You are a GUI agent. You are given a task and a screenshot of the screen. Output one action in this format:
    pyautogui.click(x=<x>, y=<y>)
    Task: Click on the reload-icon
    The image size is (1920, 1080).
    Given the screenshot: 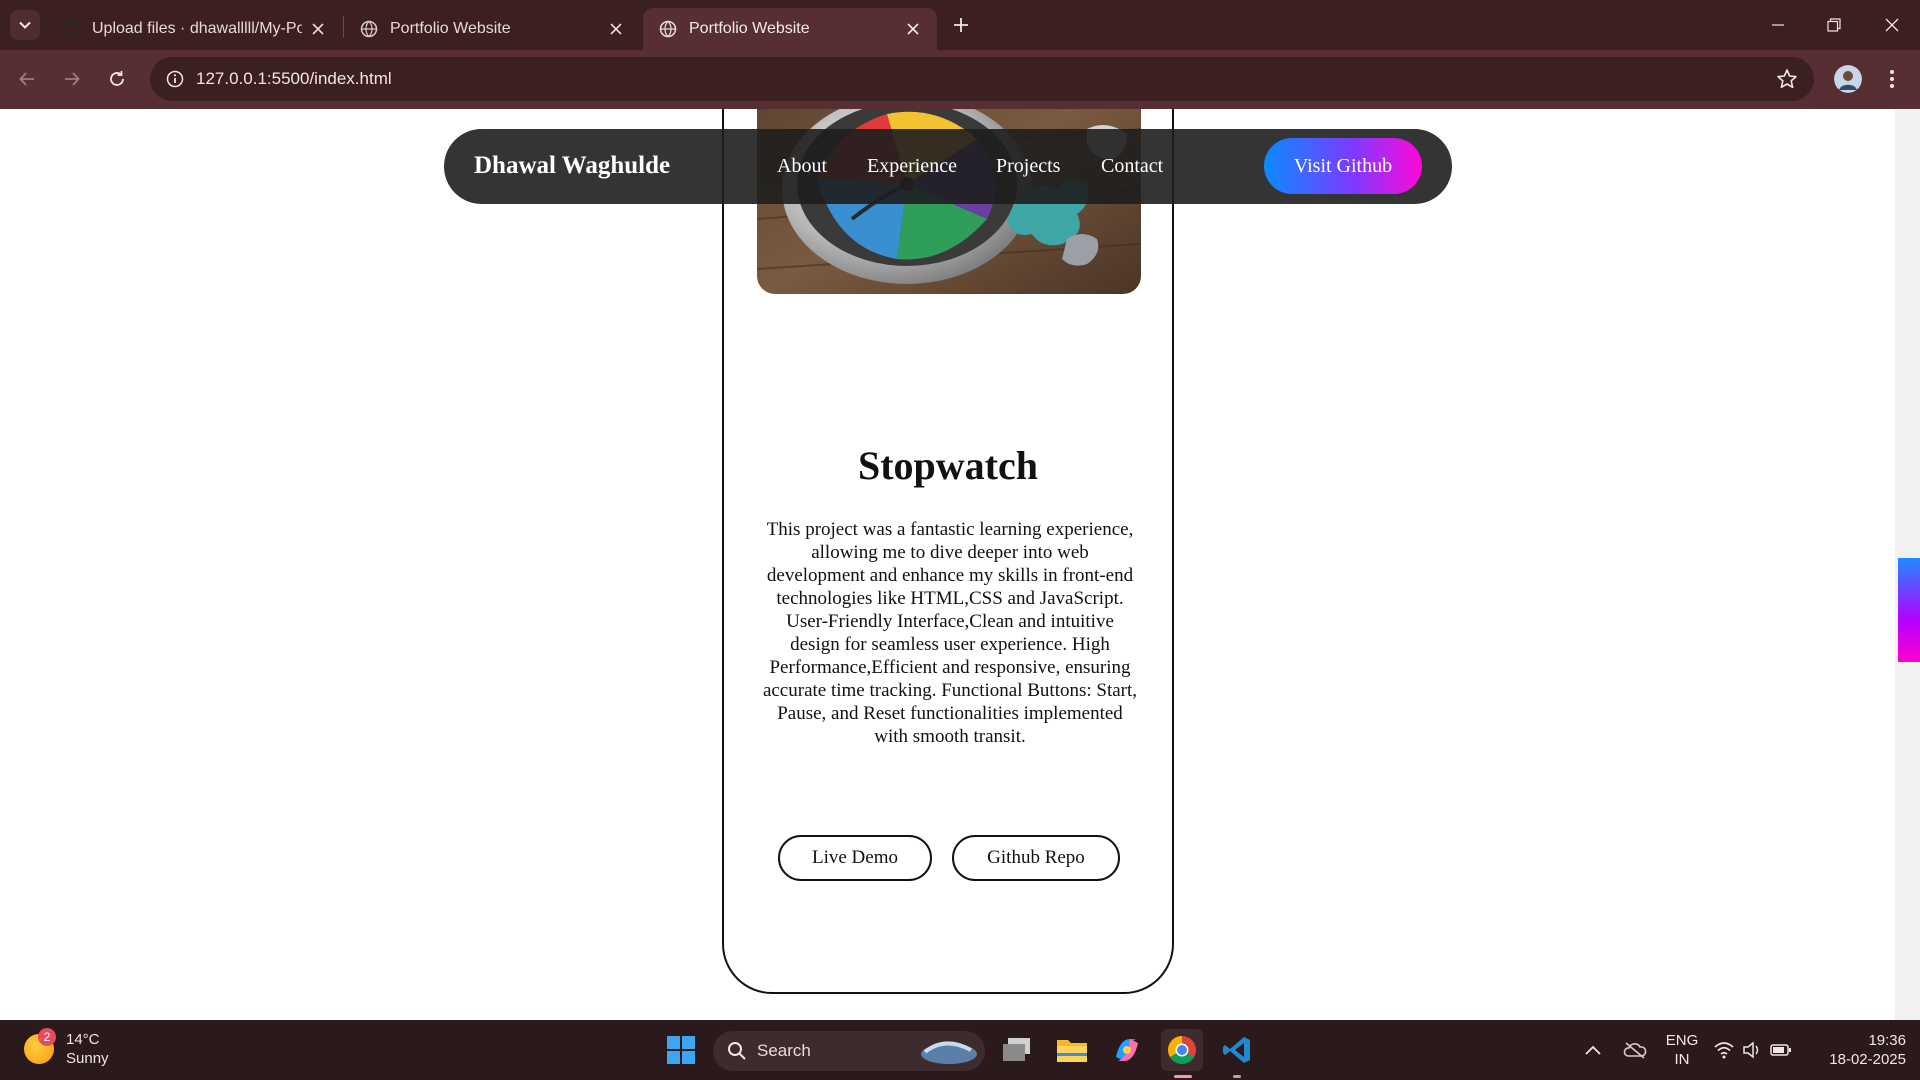 What is the action you would take?
    pyautogui.click(x=117, y=78)
    